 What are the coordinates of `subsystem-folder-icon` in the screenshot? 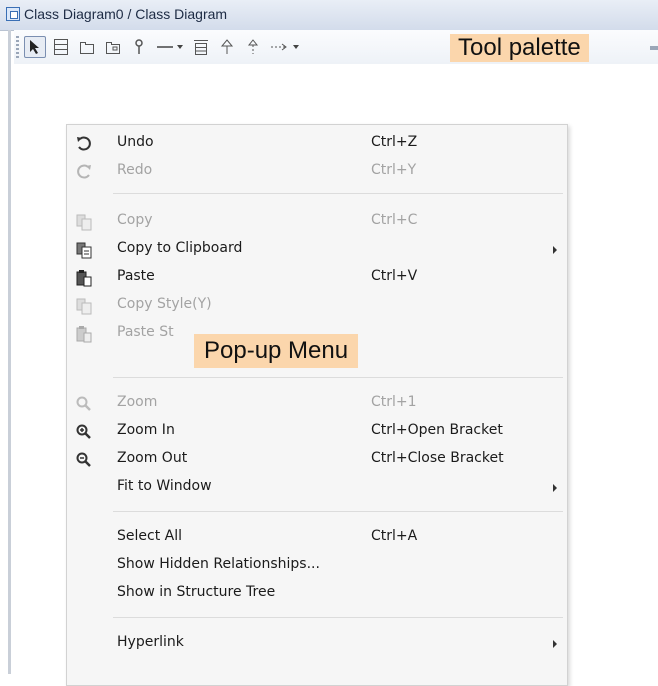 It's located at (113, 48).